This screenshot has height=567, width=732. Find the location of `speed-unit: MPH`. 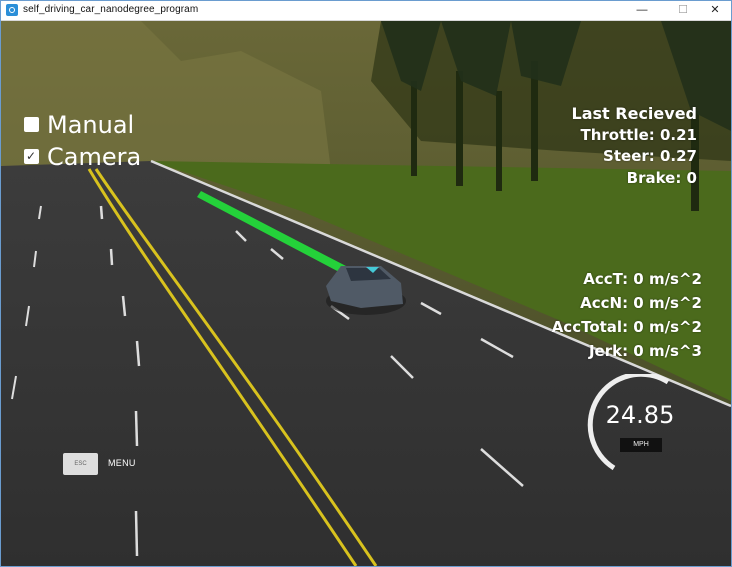

speed-unit: MPH is located at coordinates (641, 445).